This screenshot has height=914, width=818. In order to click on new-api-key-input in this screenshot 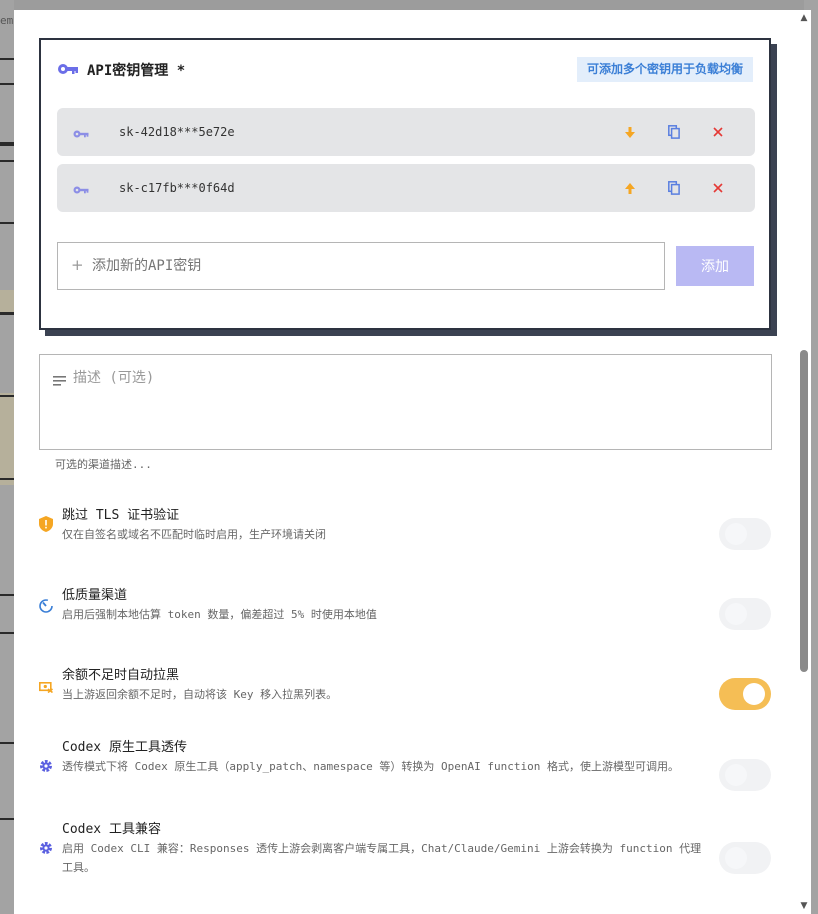, I will do `click(361, 266)`.